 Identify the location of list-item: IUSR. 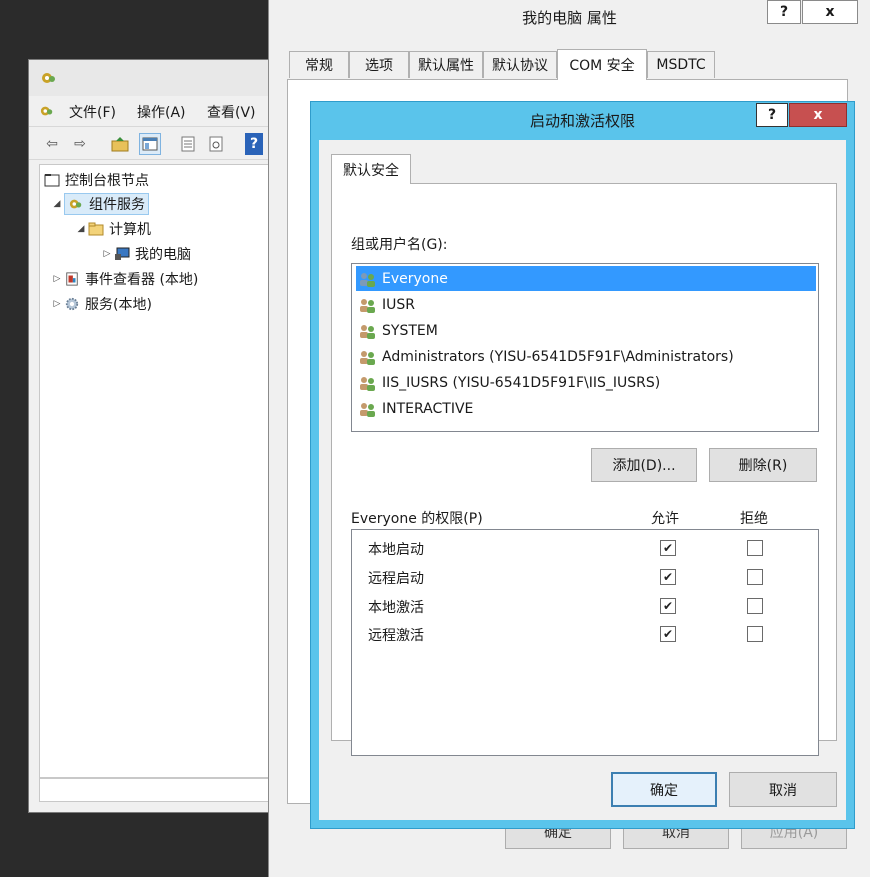
(586, 304).